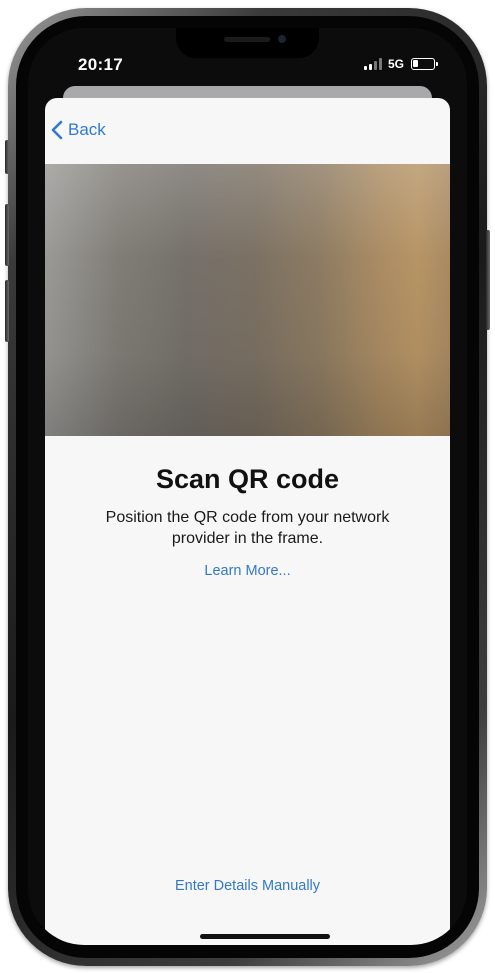  What do you see at coordinates (247, 43) in the screenshot?
I see `notch` at bounding box center [247, 43].